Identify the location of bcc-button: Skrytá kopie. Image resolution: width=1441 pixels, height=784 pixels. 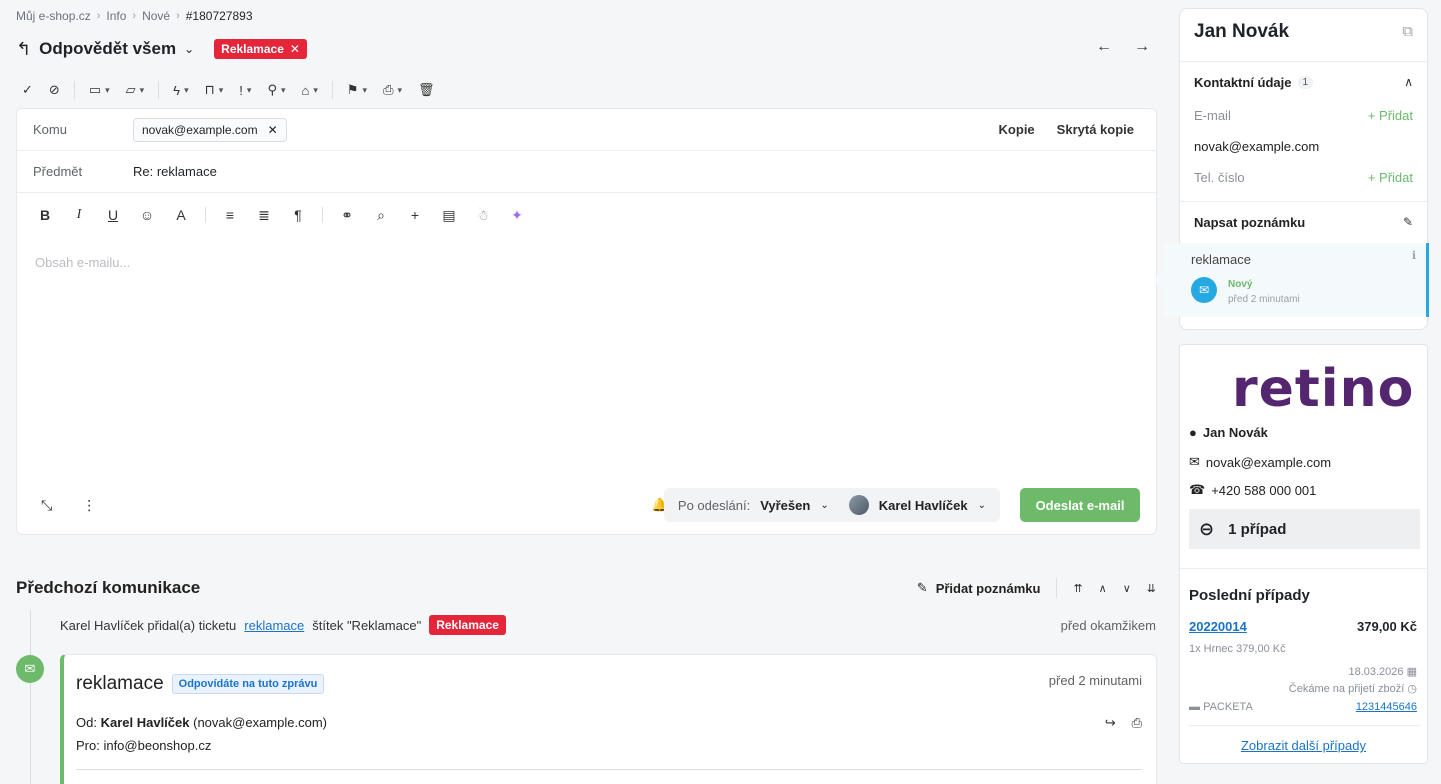
(1095, 129).